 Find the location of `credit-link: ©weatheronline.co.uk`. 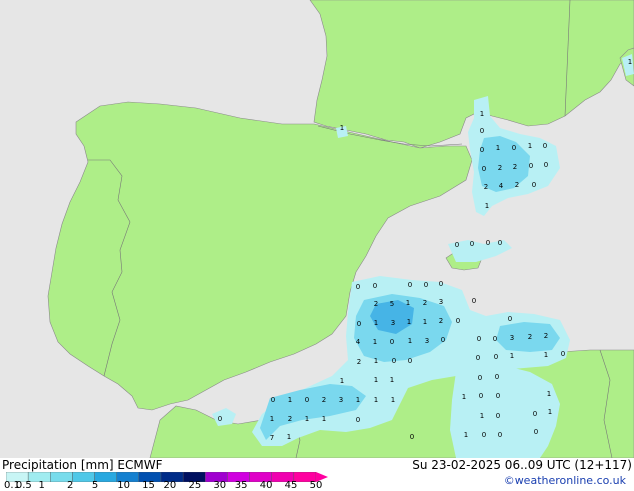

credit-link: ©weatheronline.co.uk is located at coordinates (565, 480).